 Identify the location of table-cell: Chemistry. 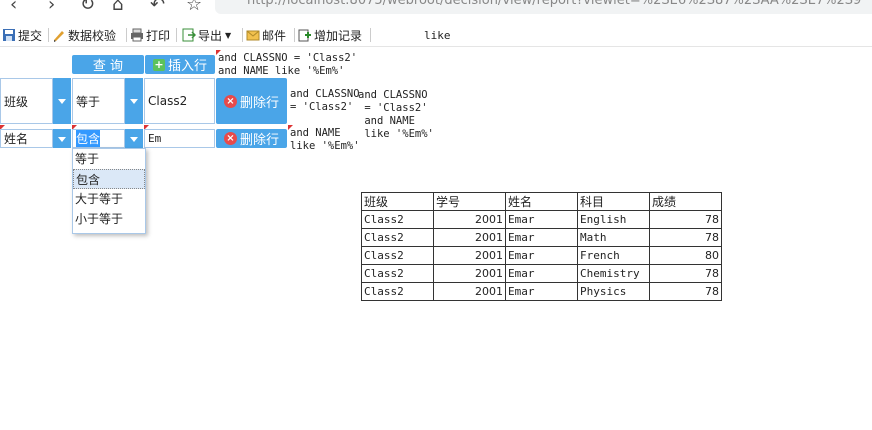
(613, 273).